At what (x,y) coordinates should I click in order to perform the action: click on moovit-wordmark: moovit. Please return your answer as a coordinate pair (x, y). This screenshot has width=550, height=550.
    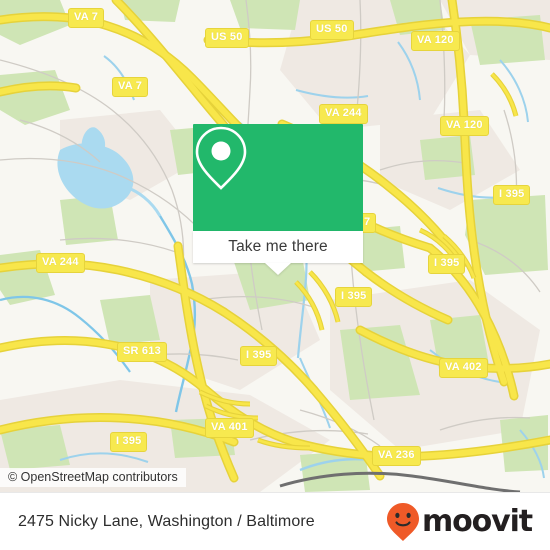
    Looking at the image, I should click on (477, 521).